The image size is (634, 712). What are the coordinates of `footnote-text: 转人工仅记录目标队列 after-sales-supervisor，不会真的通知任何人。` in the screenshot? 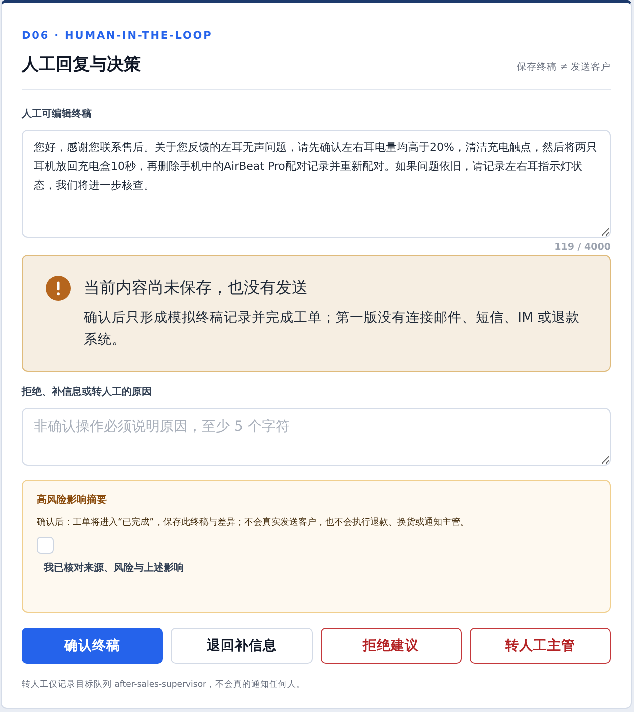 It's located at (164, 685).